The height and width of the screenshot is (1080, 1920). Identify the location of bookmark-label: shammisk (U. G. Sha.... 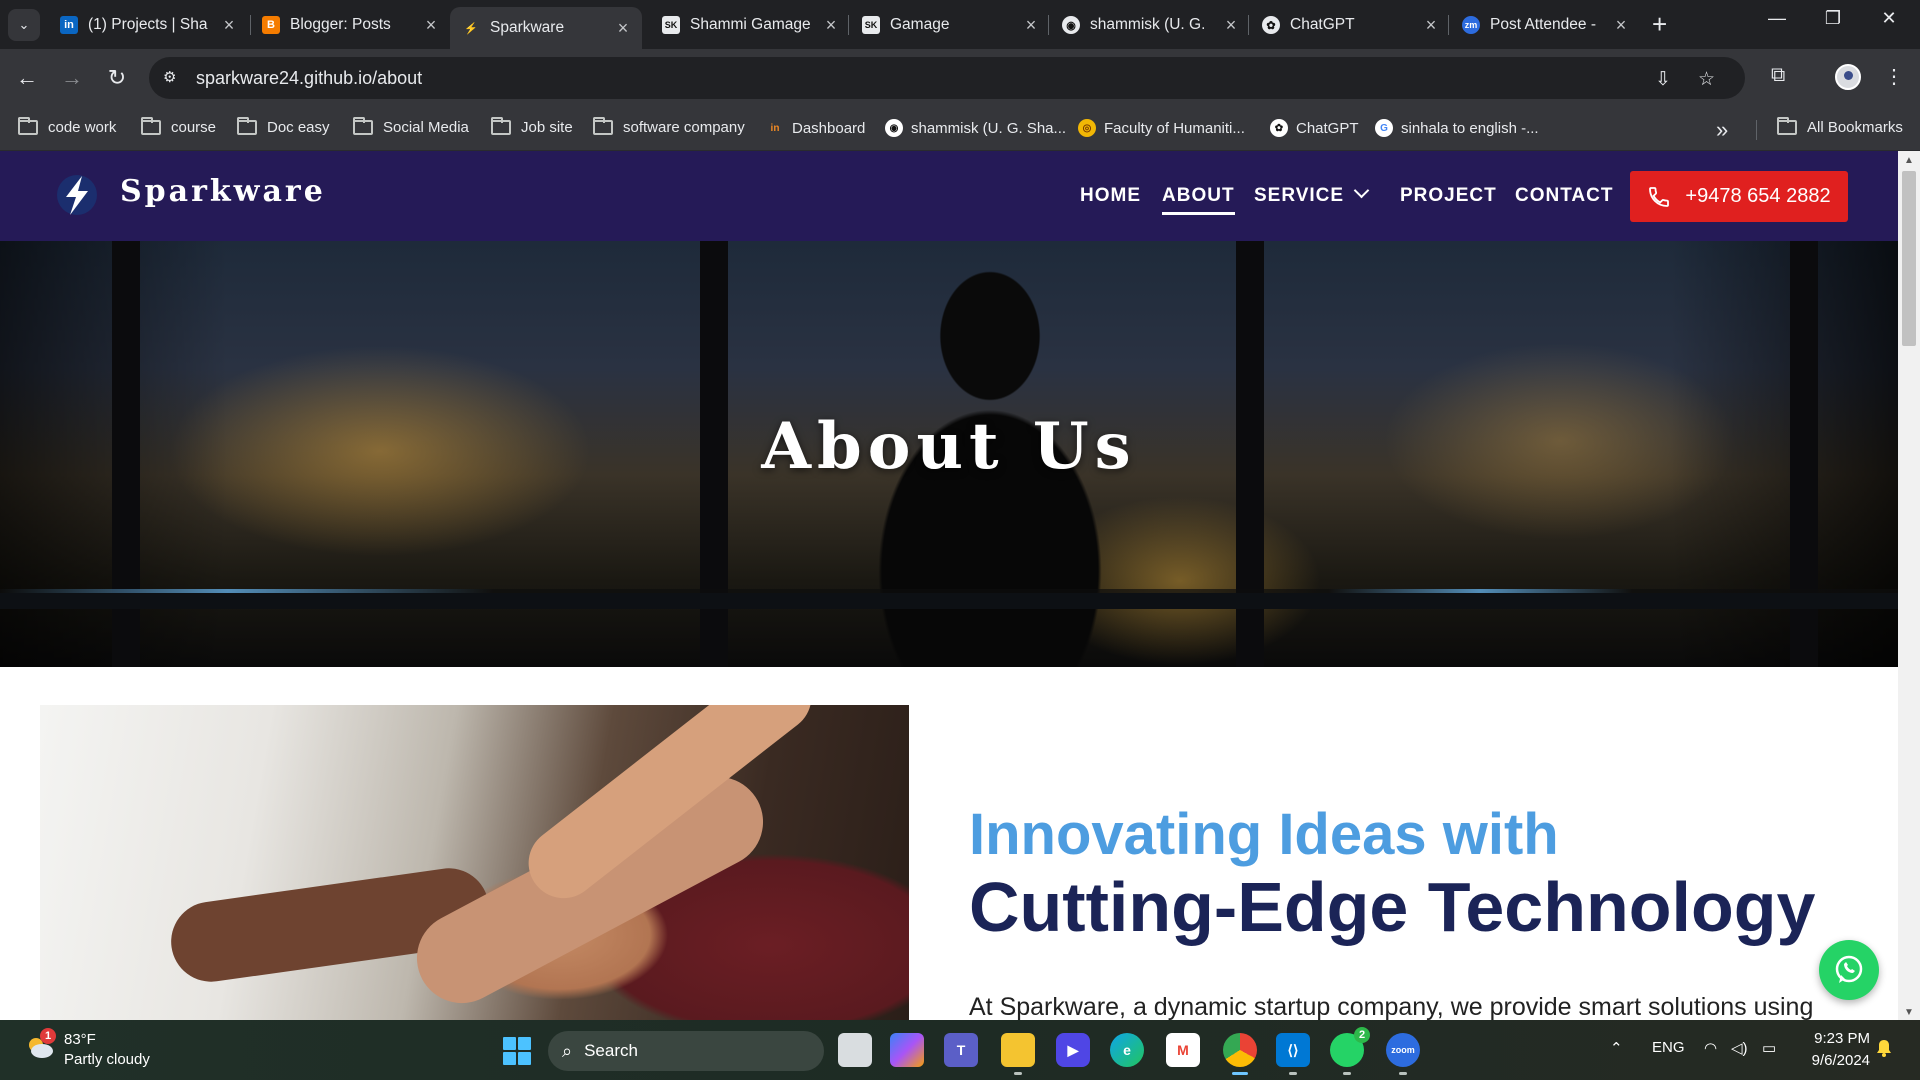
(989, 128).